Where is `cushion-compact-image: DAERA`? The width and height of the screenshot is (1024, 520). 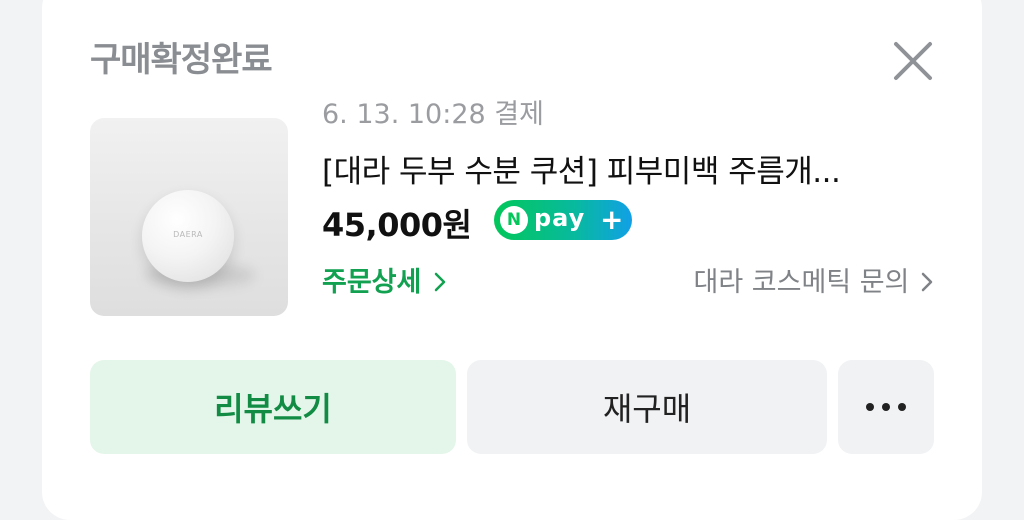
cushion-compact-image: DAERA is located at coordinates (188, 236).